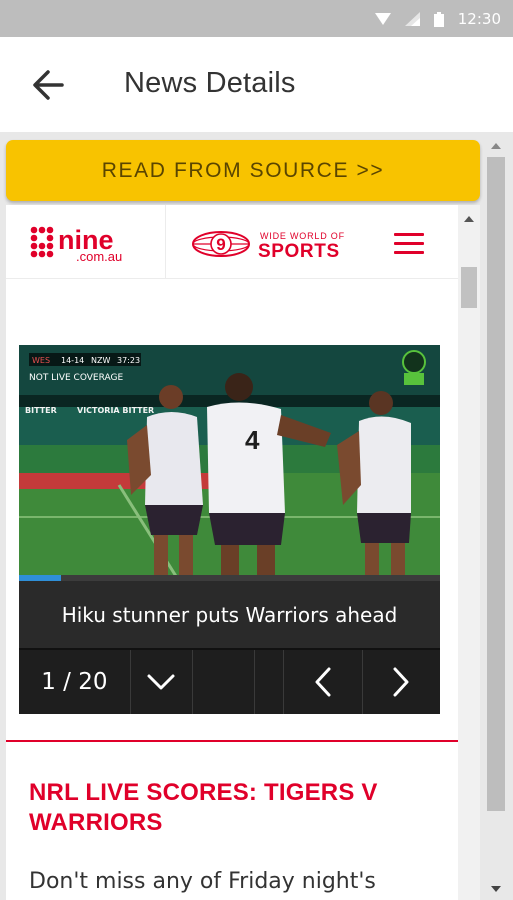 The width and height of the screenshot is (513, 900). Describe the element at coordinates (469, 552) in the screenshot. I see `inner-scrollbar-track` at that location.